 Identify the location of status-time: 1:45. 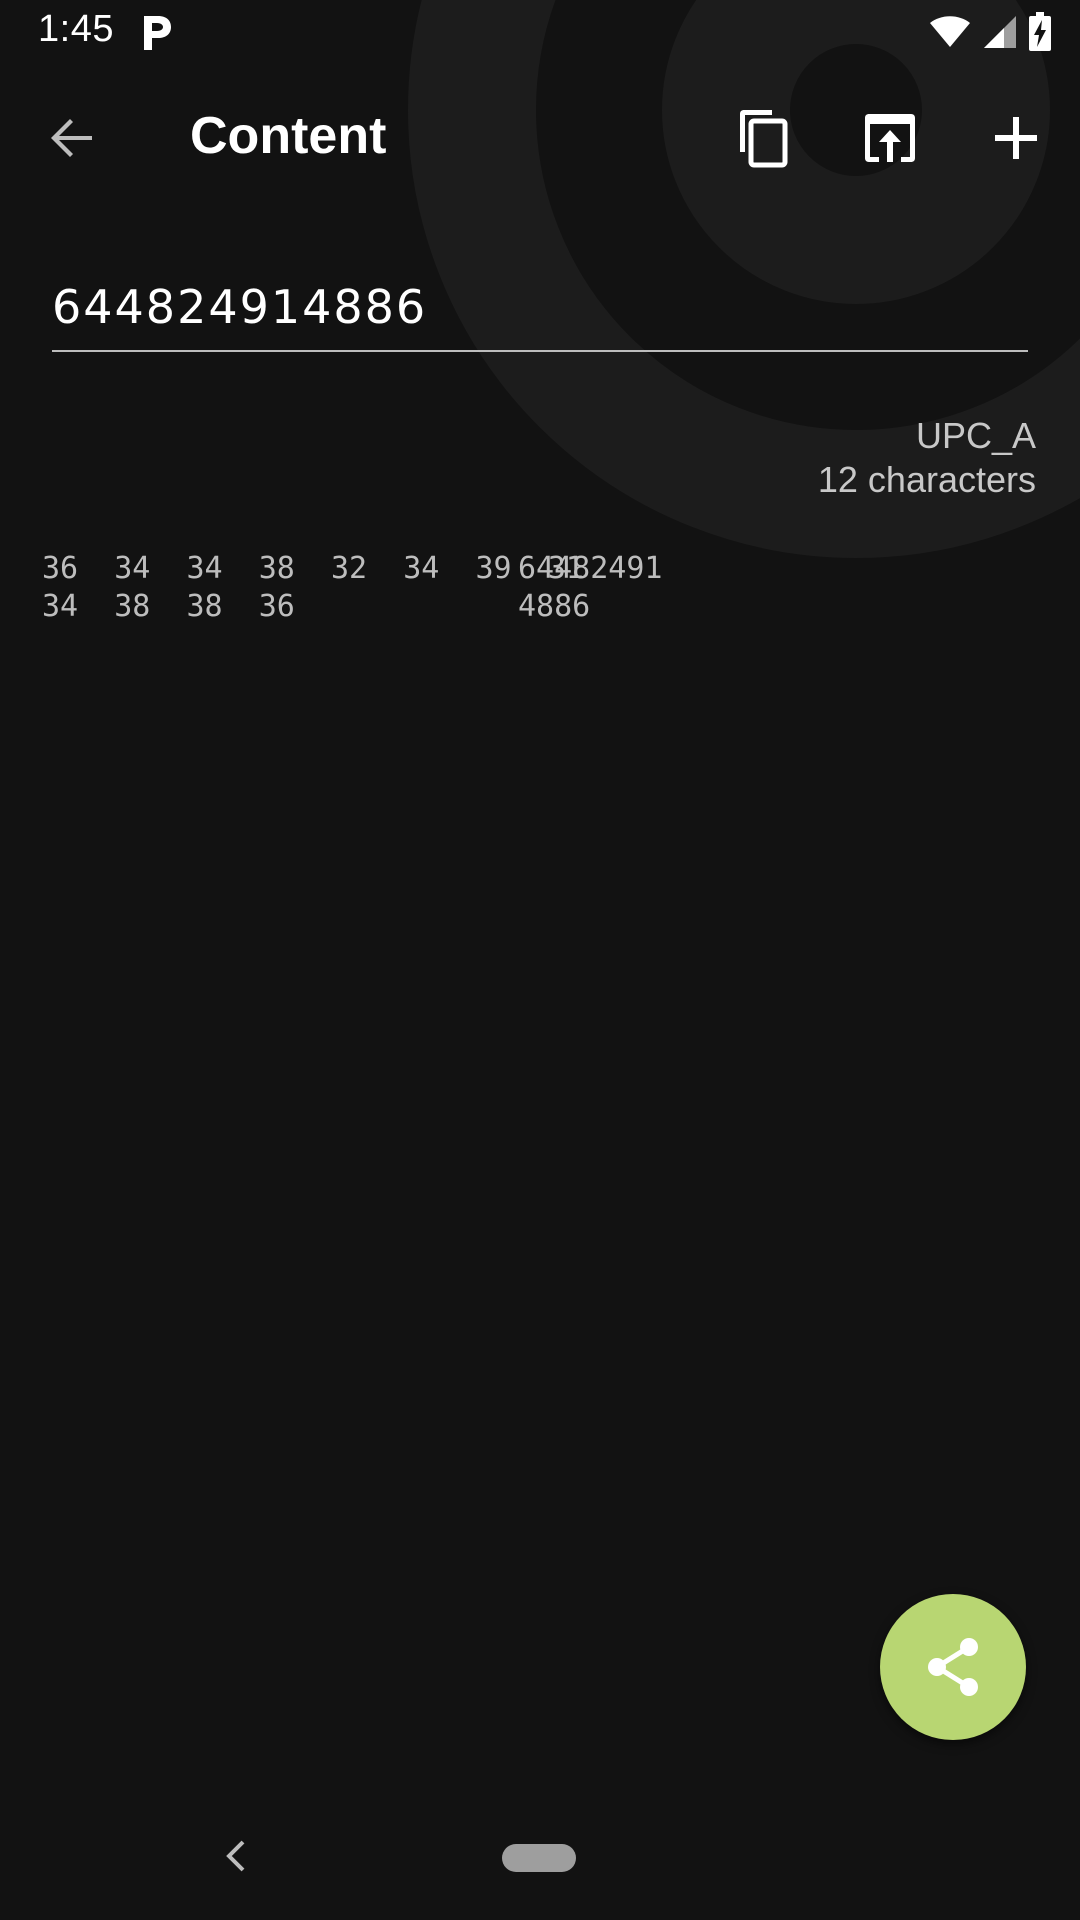
(76, 29).